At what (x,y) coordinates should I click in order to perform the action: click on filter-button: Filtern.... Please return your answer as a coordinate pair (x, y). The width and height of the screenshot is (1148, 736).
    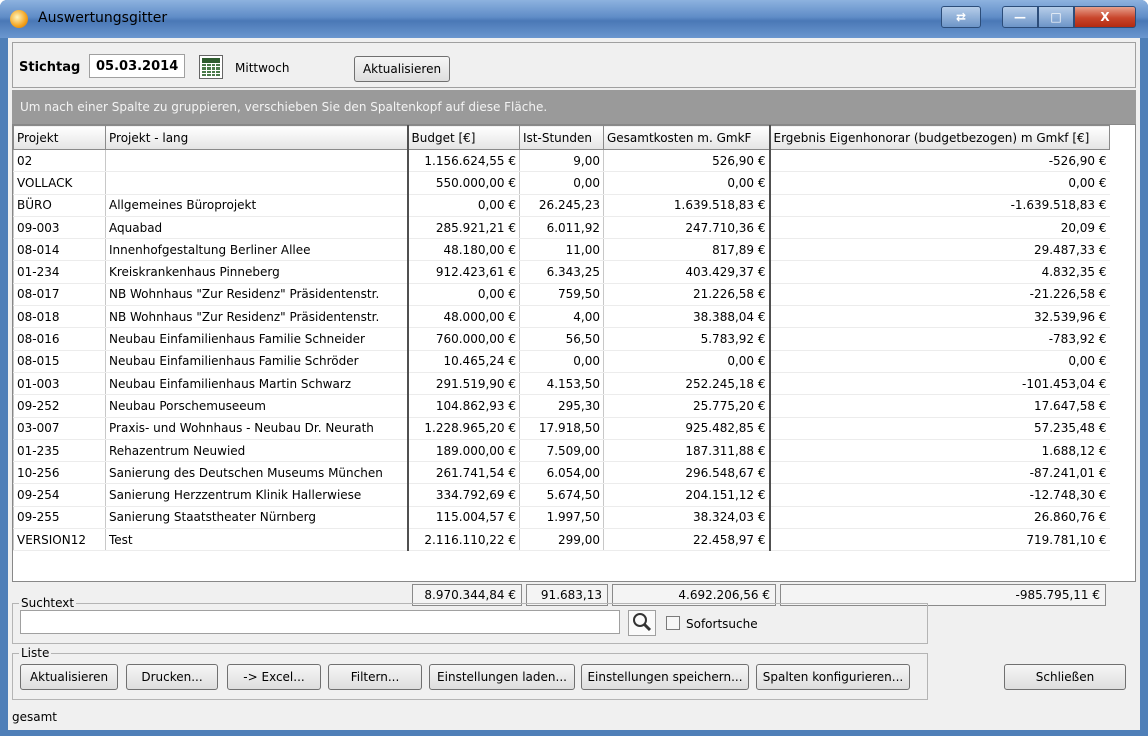
    Looking at the image, I should click on (375, 677).